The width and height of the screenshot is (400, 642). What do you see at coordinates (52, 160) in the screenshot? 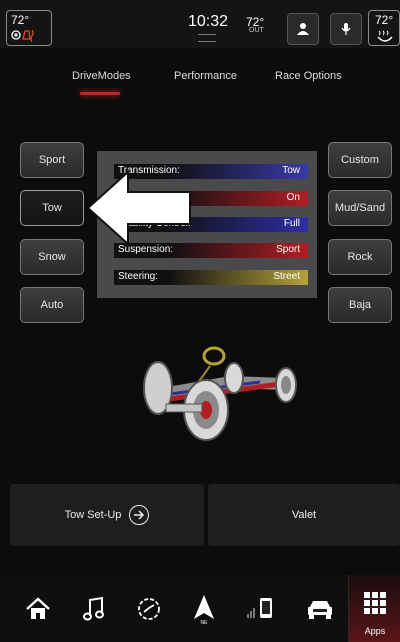
I see `mode-sport-button: Sport` at bounding box center [52, 160].